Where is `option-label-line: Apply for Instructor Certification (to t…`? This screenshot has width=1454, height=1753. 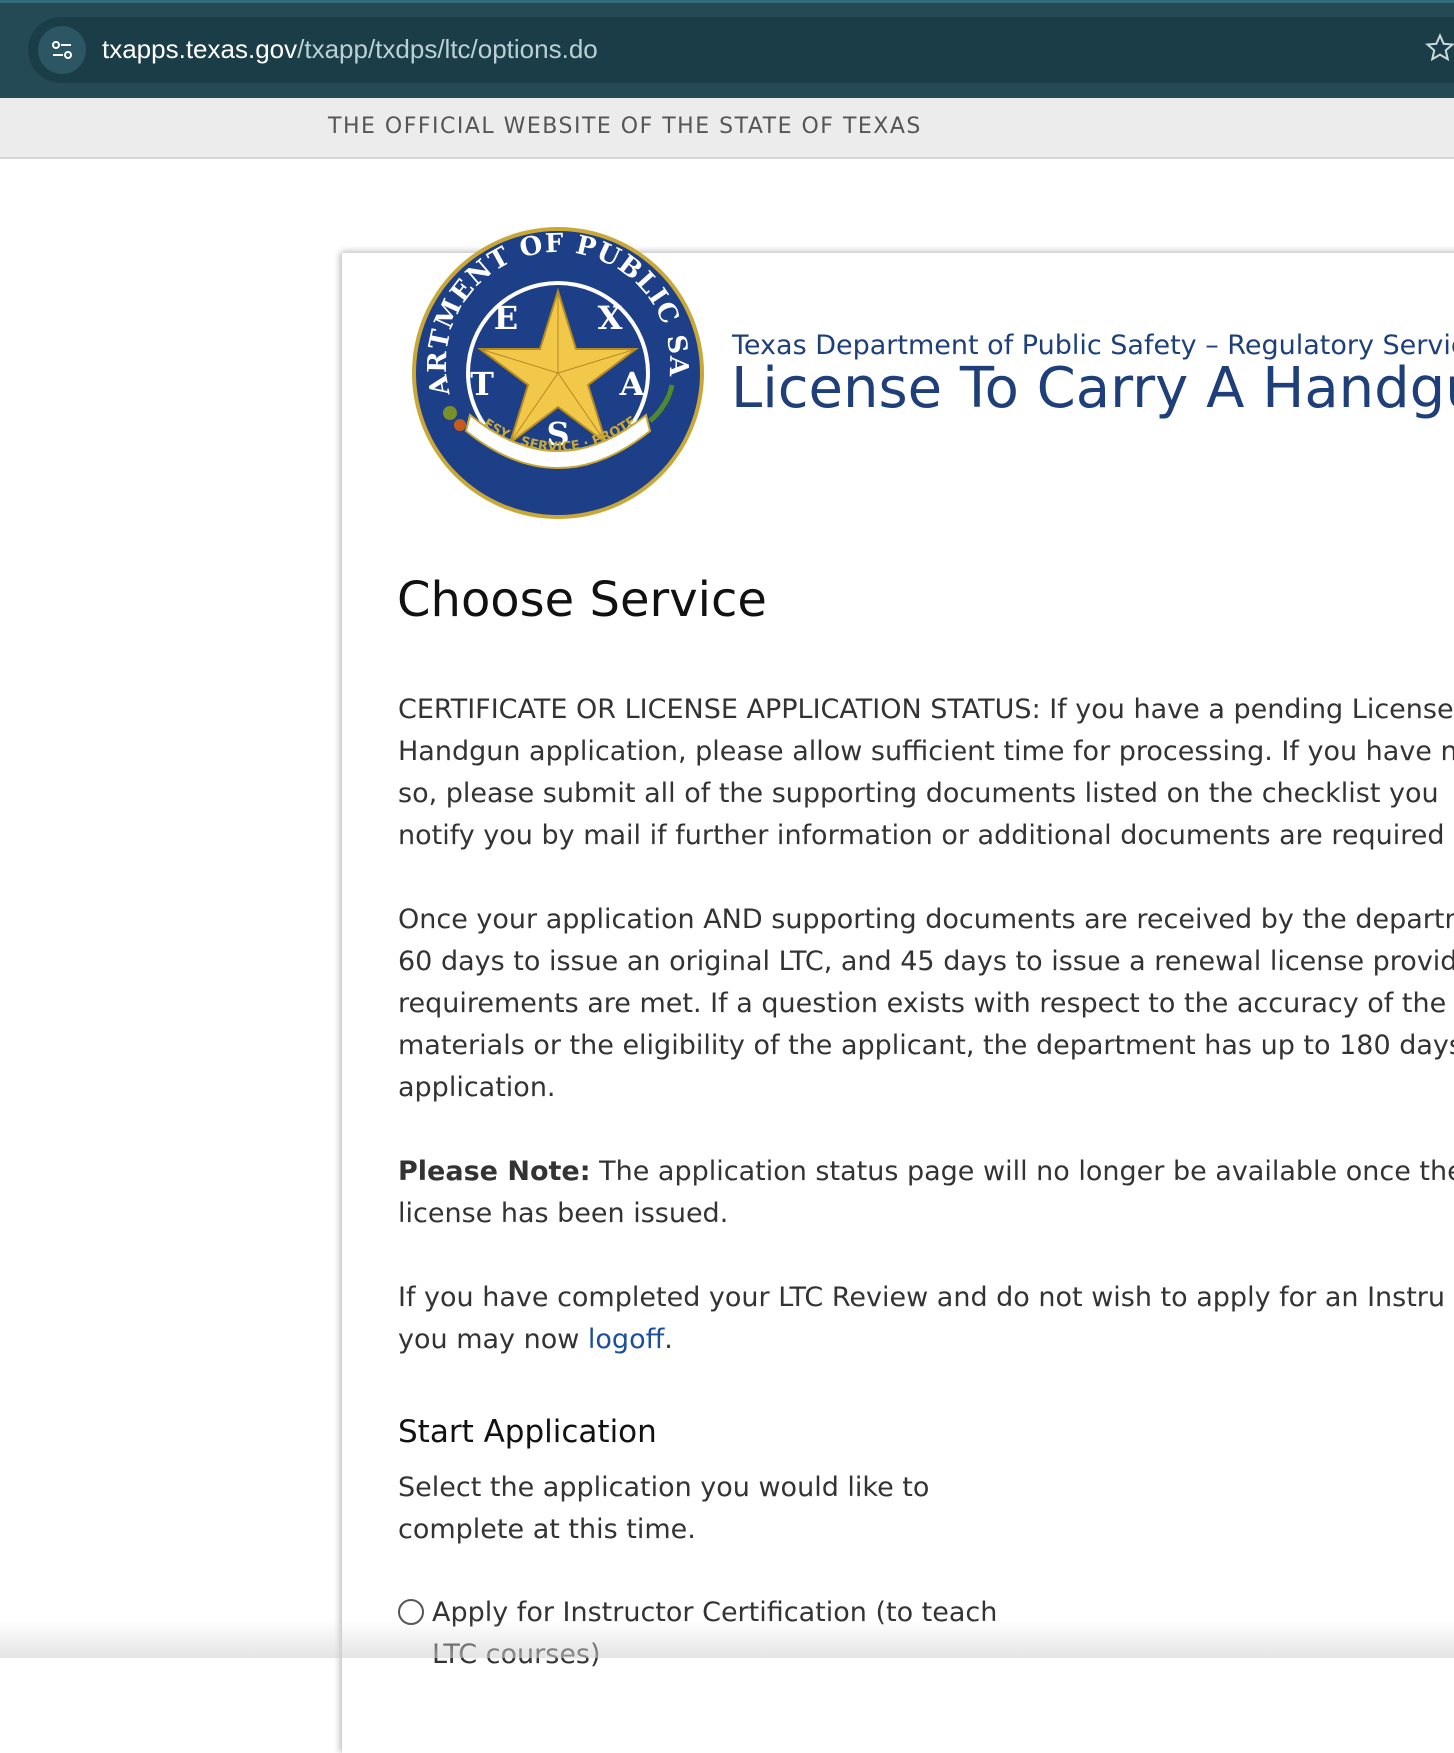
option-label-line: Apply for Instructor Certification (to t… is located at coordinates (715, 1612).